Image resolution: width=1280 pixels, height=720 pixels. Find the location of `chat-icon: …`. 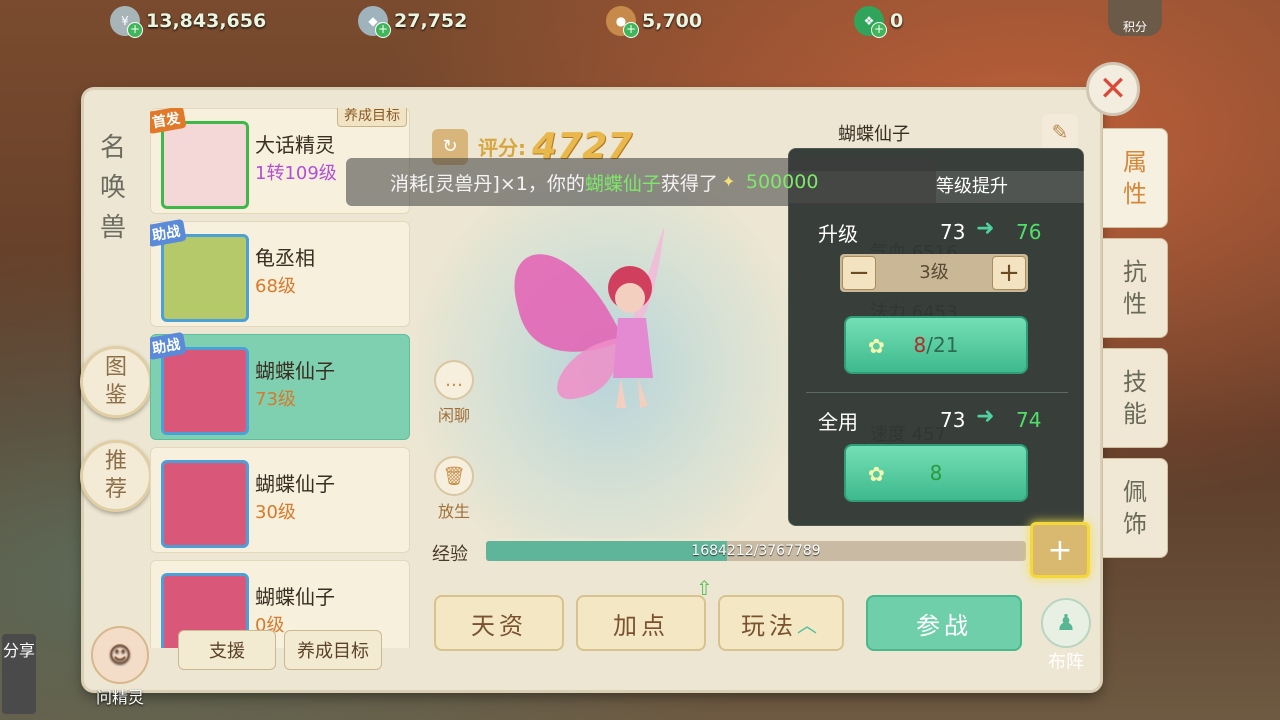

chat-icon: … is located at coordinates (454, 380).